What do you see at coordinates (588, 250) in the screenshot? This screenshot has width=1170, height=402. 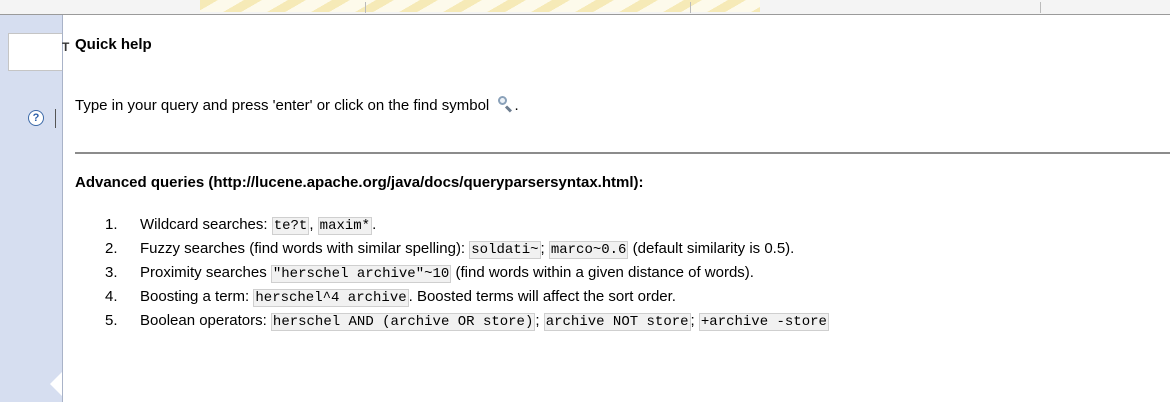 I see `query-example: marco~0.6` at bounding box center [588, 250].